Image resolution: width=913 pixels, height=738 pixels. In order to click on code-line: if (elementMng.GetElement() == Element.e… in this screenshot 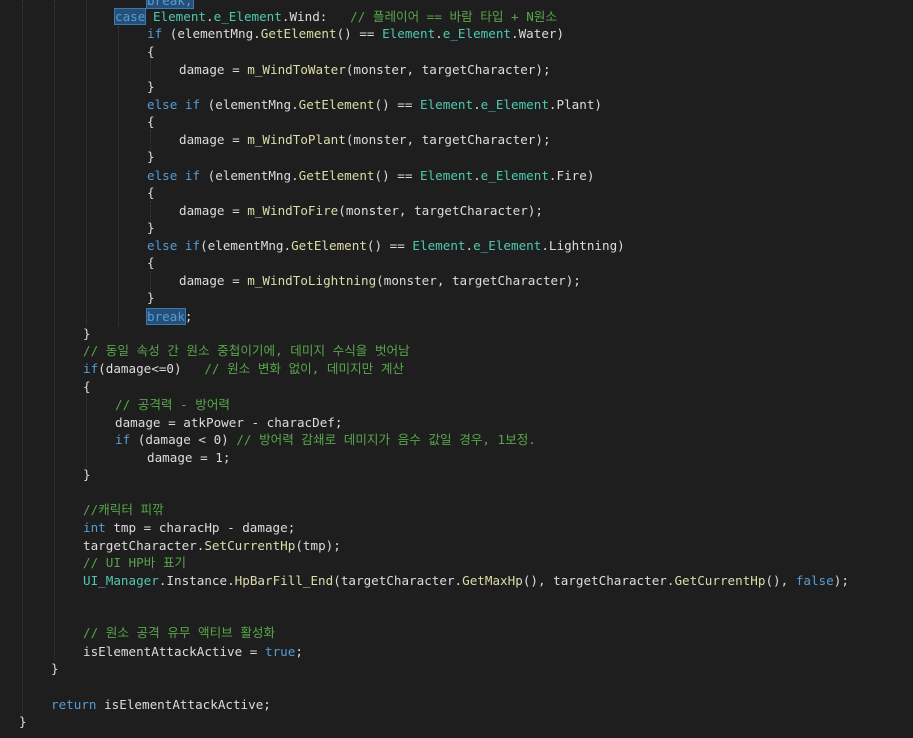, I will do `click(530, 33)`.